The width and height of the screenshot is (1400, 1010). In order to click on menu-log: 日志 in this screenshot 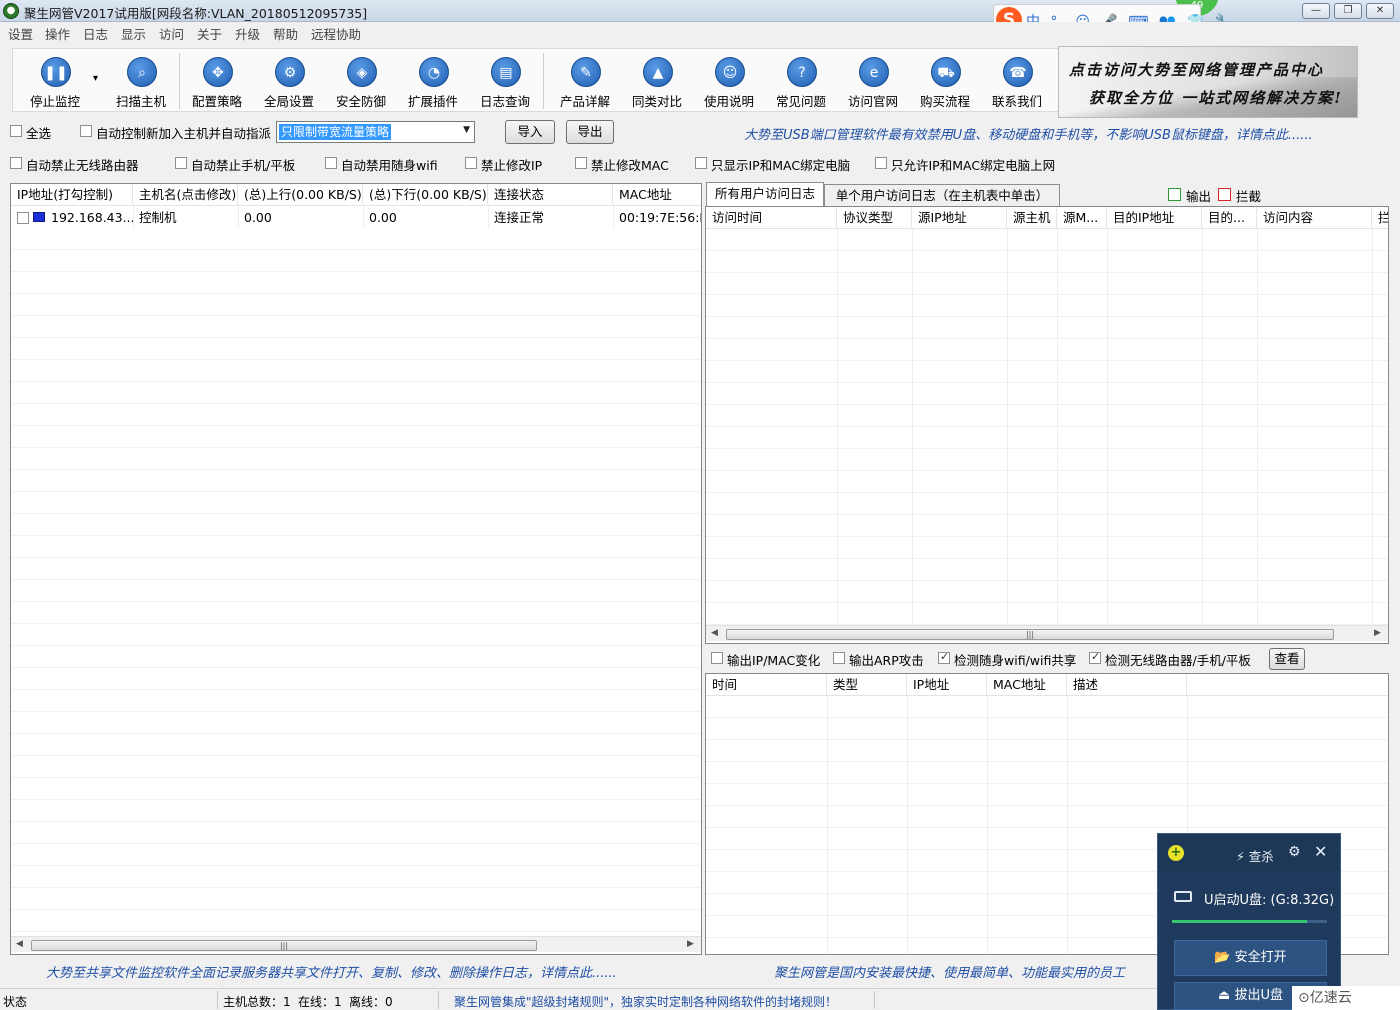, I will do `click(95, 33)`.